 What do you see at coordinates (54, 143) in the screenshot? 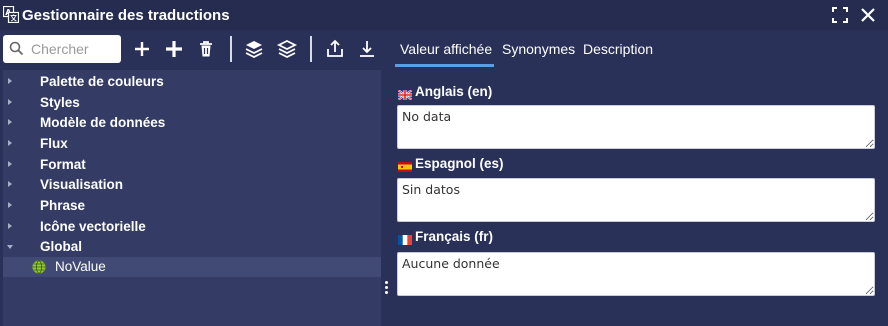
I see `tree-item-label: Flux` at bounding box center [54, 143].